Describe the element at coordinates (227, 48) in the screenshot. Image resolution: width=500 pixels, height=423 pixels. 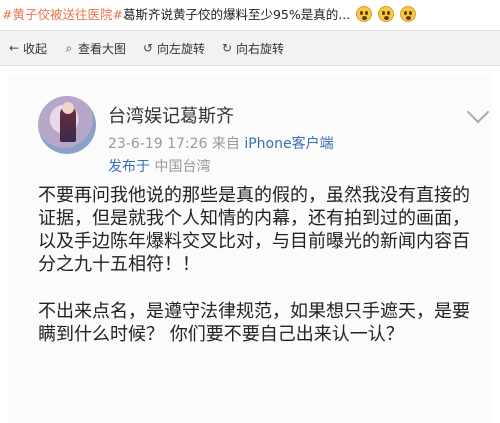
I see `rotate-right-icon: ↻` at that location.